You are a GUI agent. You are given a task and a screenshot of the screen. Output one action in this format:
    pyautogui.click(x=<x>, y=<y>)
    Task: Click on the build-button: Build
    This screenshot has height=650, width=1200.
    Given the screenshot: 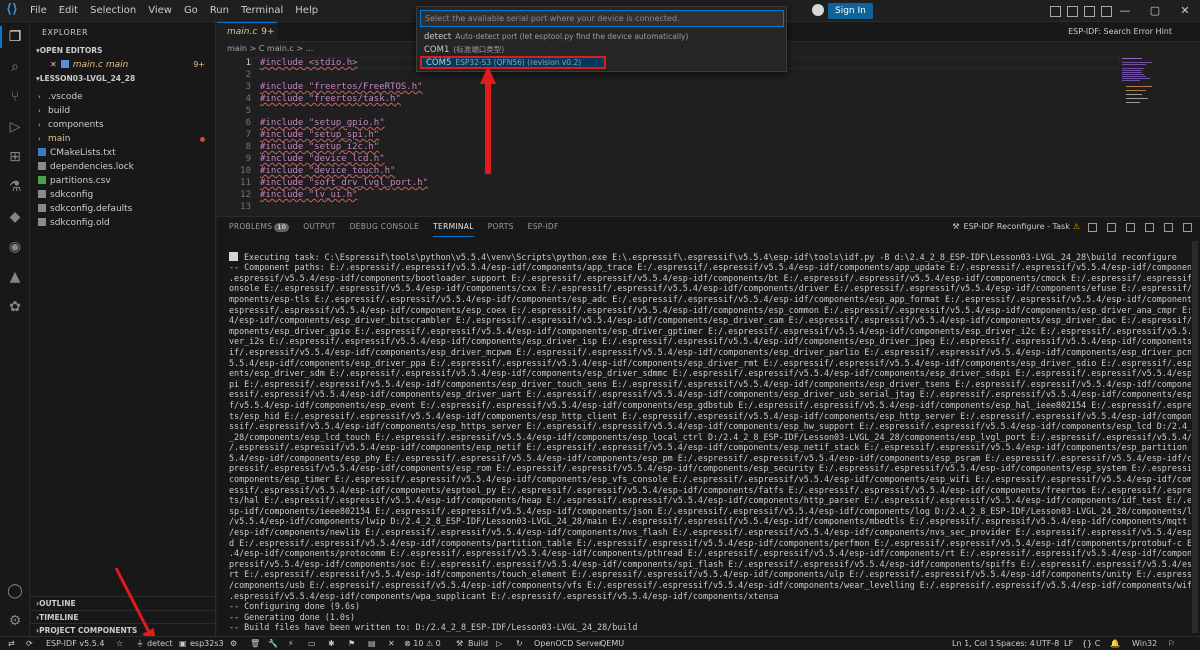 What is the action you would take?
    pyautogui.click(x=478, y=643)
    